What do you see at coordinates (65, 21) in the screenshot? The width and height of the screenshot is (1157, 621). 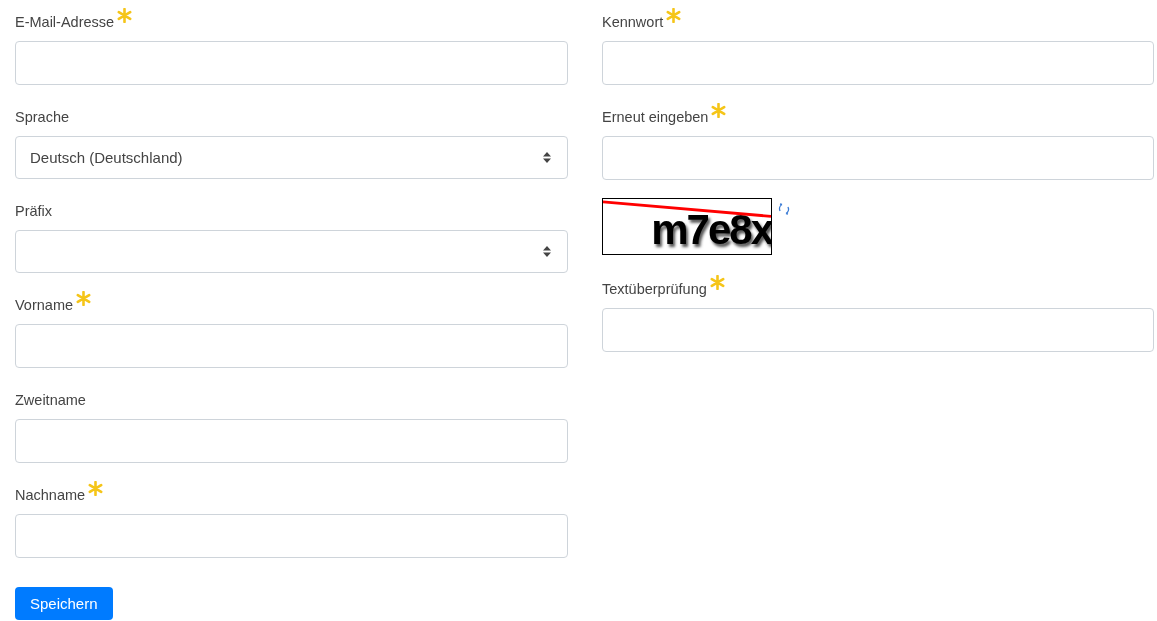 I see `field-label: E-Mail-Adresse` at bounding box center [65, 21].